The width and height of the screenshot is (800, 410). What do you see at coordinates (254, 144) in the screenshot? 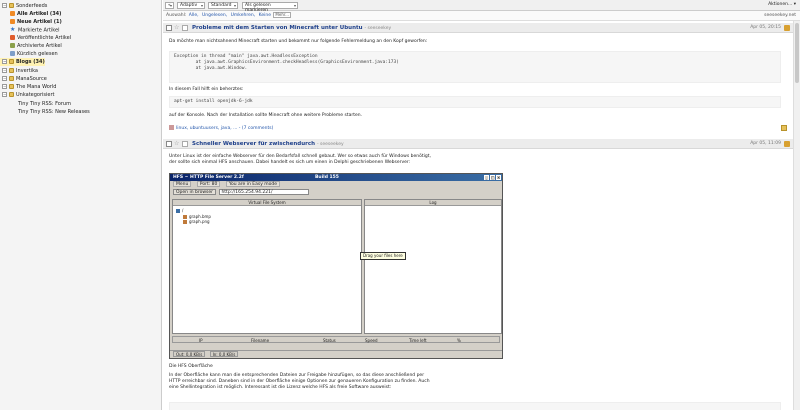
I see `article-title: Schneller Webserver für zwischendurch` at bounding box center [254, 144].